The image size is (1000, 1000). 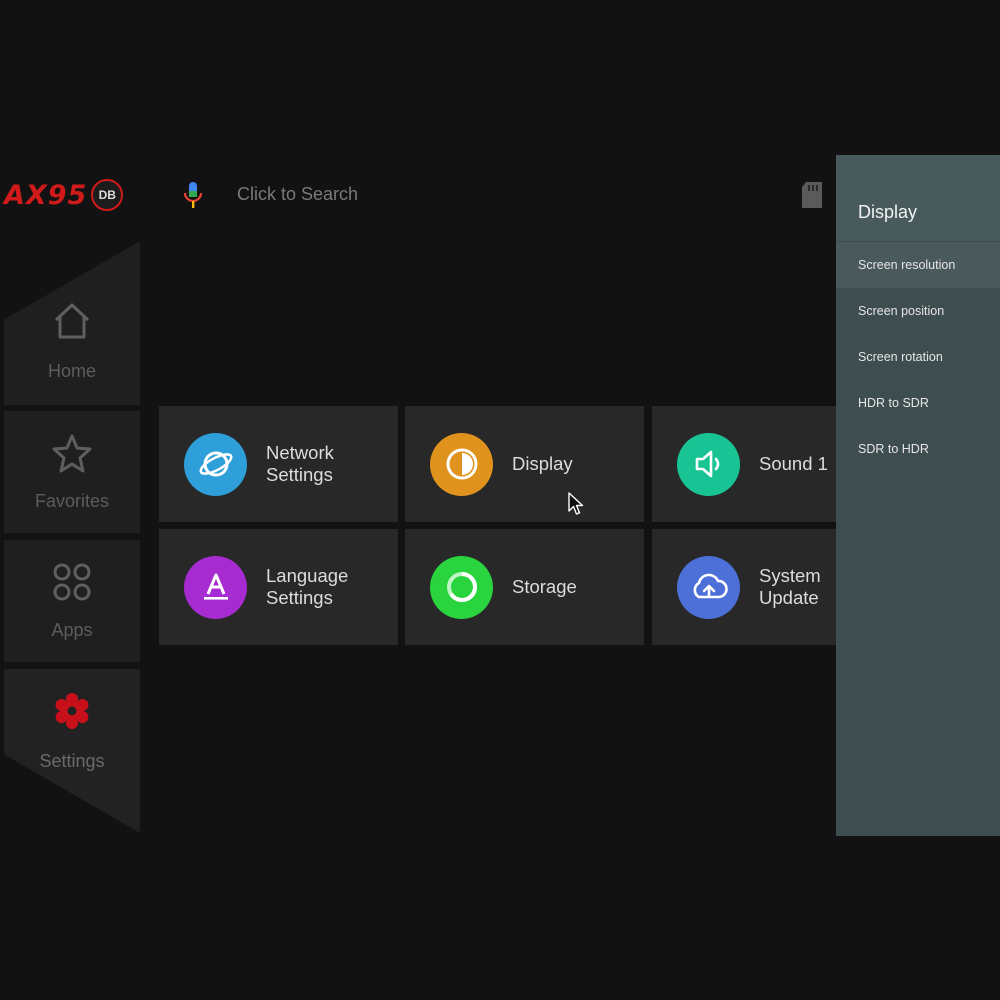 What do you see at coordinates (918, 403) in the screenshot?
I see `menu-item-hdr-to-sdr: HDR to SDR` at bounding box center [918, 403].